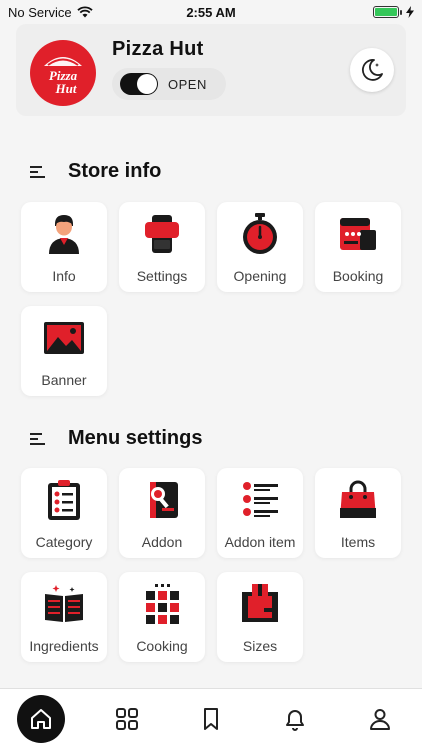  What do you see at coordinates (164, 500) in the screenshot?
I see `addon-book-icon` at bounding box center [164, 500].